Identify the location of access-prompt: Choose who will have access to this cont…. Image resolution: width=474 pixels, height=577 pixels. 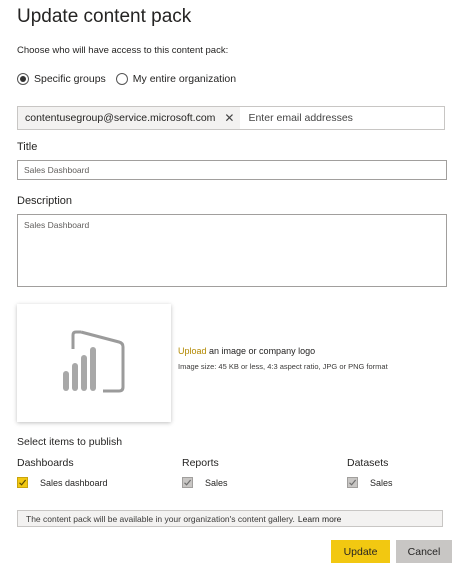
(123, 50).